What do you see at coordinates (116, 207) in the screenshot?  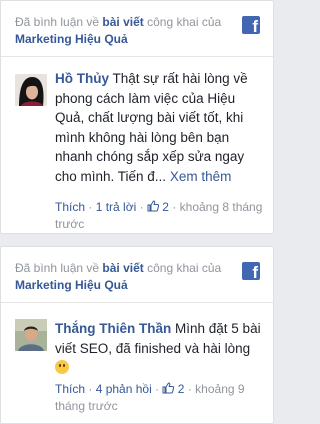 I see `reply-link: 1 trả lời` at bounding box center [116, 207].